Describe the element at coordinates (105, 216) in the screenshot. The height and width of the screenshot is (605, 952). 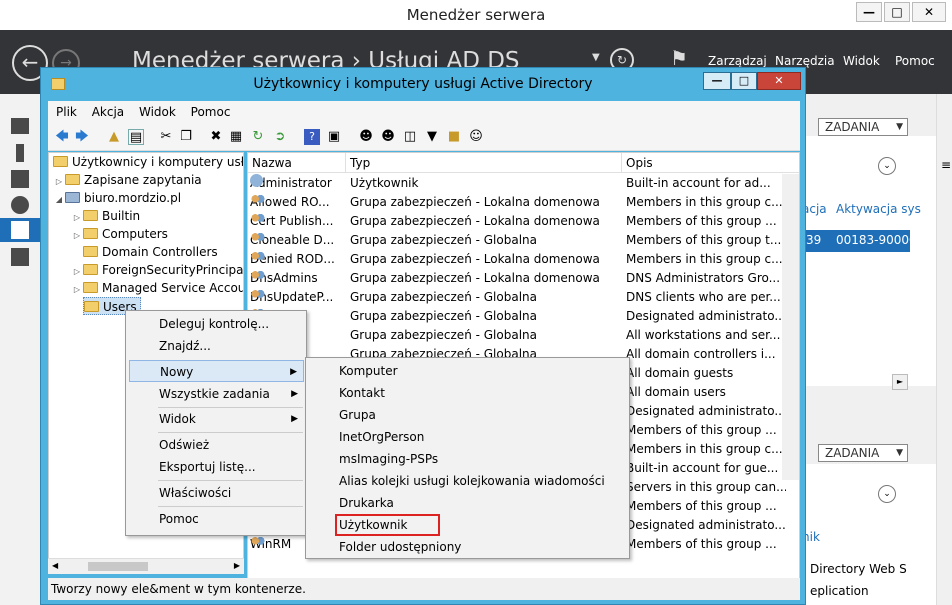
I see `tree-builtin: ▷ Builtin` at that location.